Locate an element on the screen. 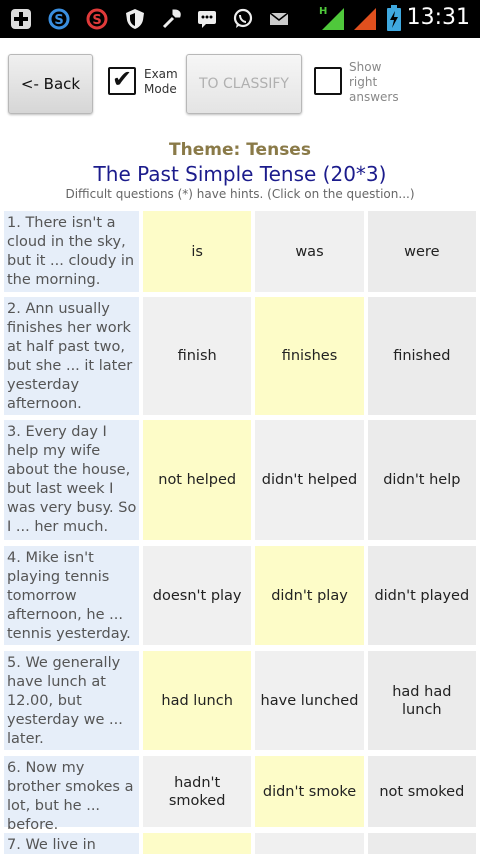  answer-option: not helped is located at coordinates (197, 480).